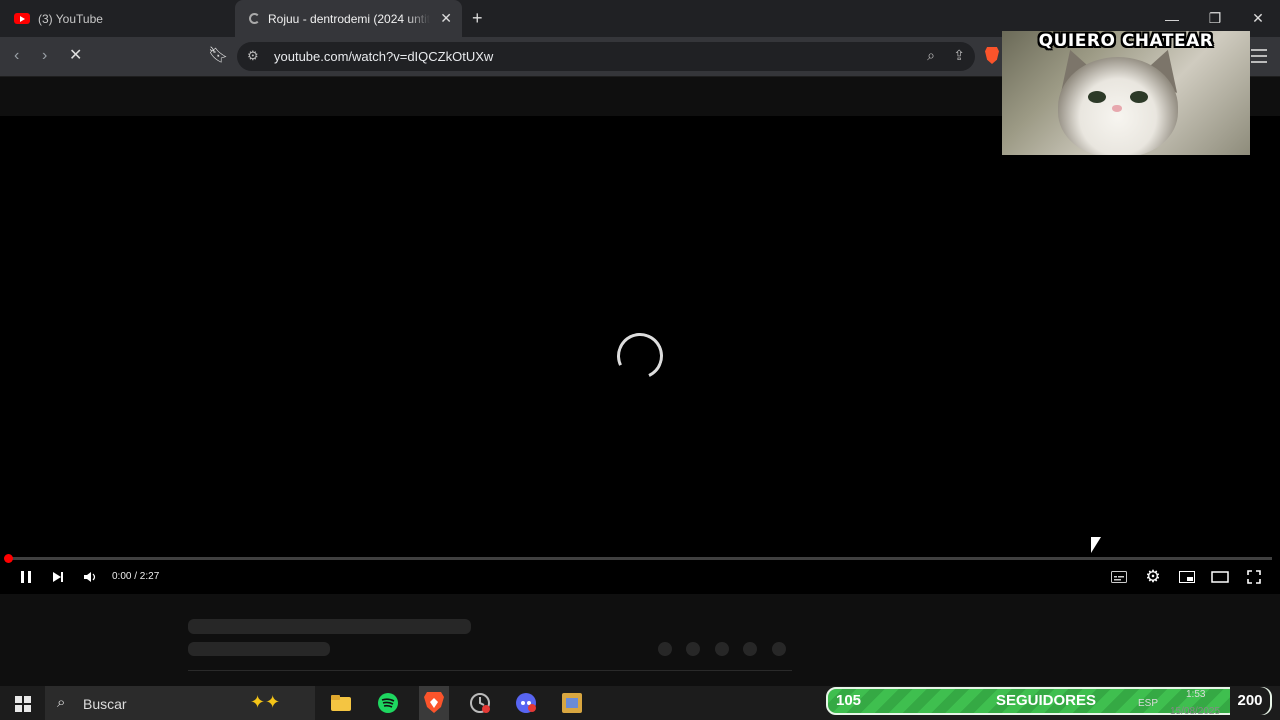 This screenshot has width=1280, height=720. I want to click on miniplayer-button, so click(1187, 577).